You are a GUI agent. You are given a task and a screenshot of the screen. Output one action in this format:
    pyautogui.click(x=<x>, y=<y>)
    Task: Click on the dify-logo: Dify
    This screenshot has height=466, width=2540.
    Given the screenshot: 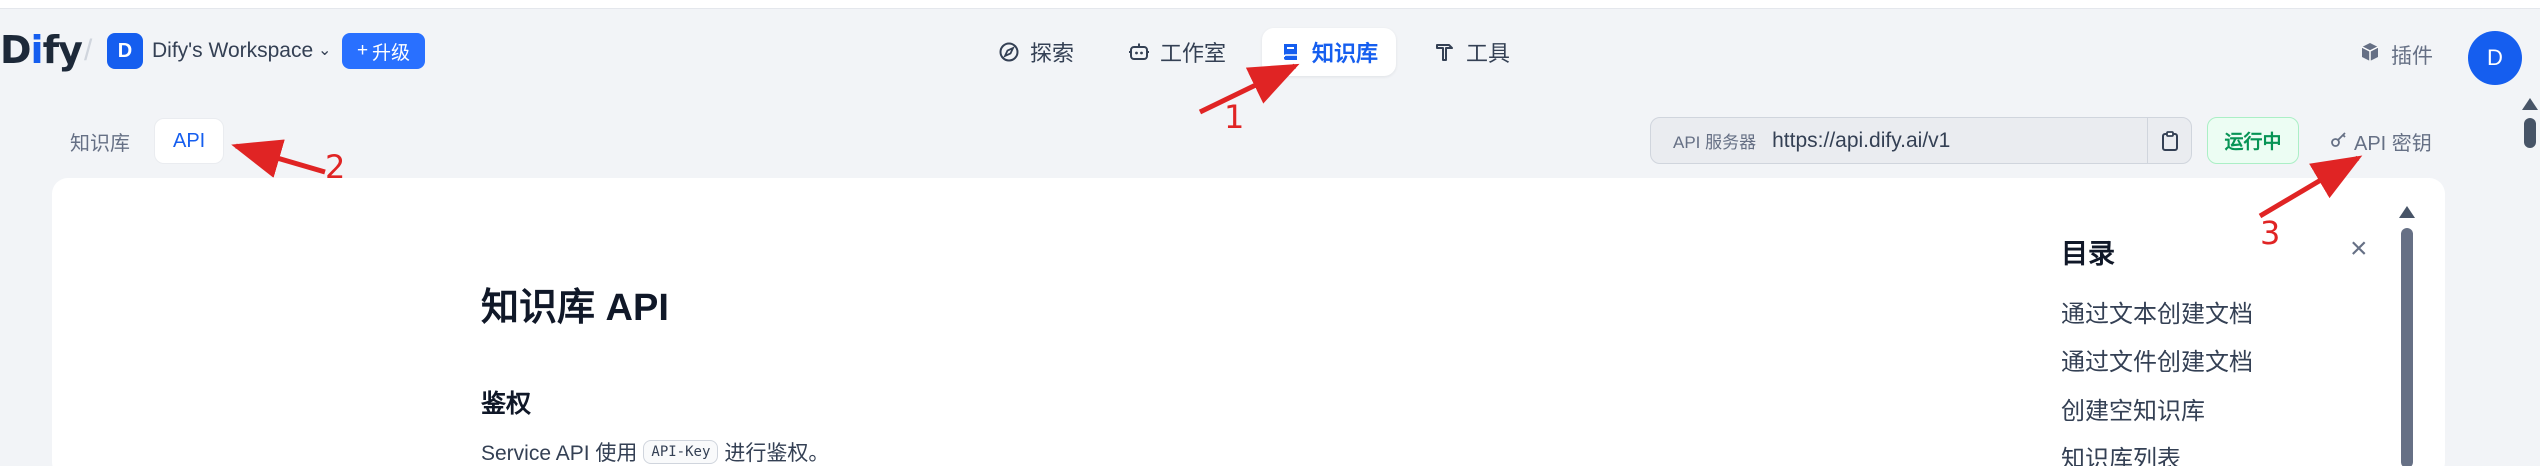 What is the action you would take?
    pyautogui.click(x=41, y=50)
    